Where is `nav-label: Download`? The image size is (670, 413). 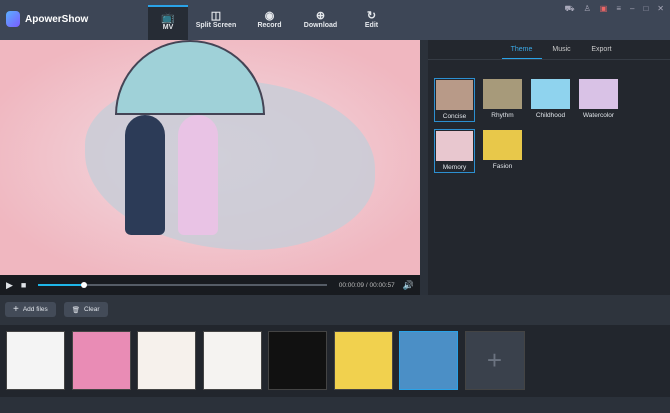
nav-label: Download is located at coordinates (320, 25).